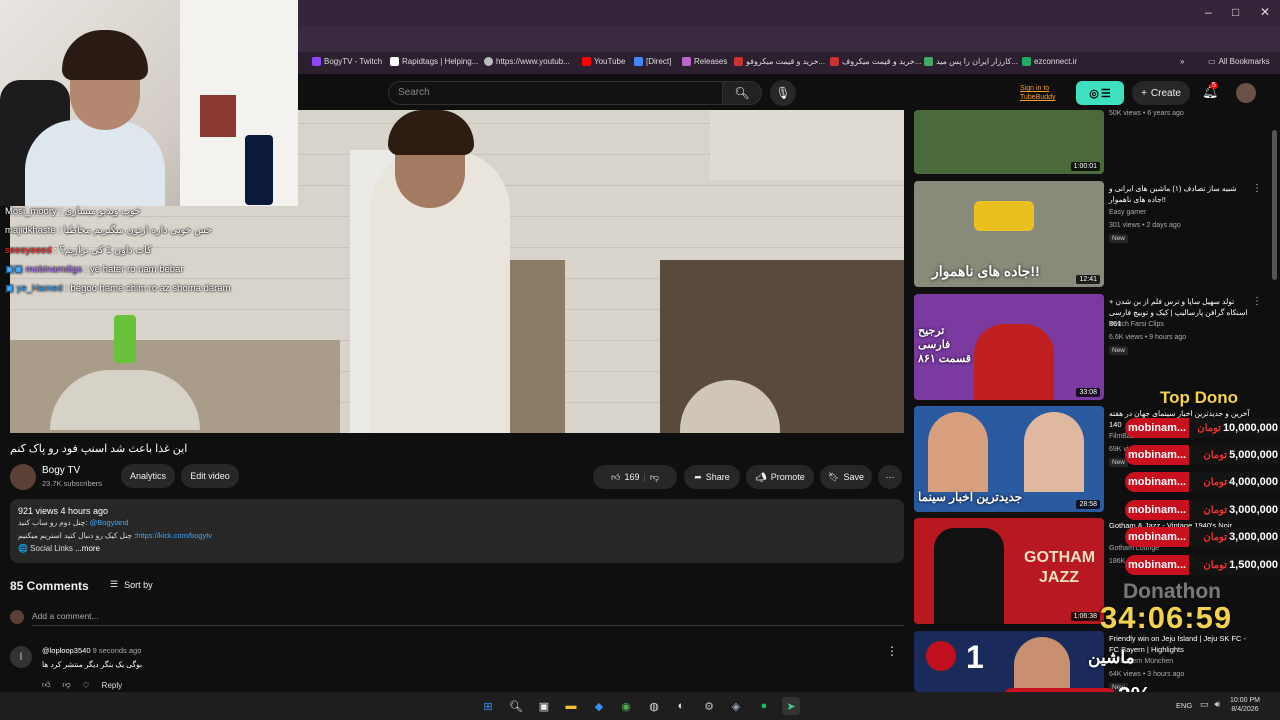 This screenshot has width=1280, height=720. I want to click on sidebar-channel: Twitch Farsi Clips, so click(1136, 324).